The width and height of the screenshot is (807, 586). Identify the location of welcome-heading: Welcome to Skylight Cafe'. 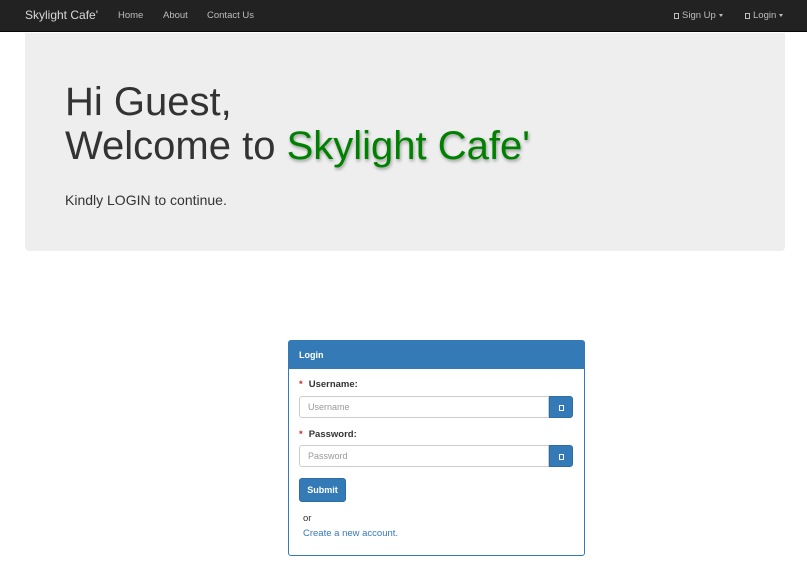
(297, 146).